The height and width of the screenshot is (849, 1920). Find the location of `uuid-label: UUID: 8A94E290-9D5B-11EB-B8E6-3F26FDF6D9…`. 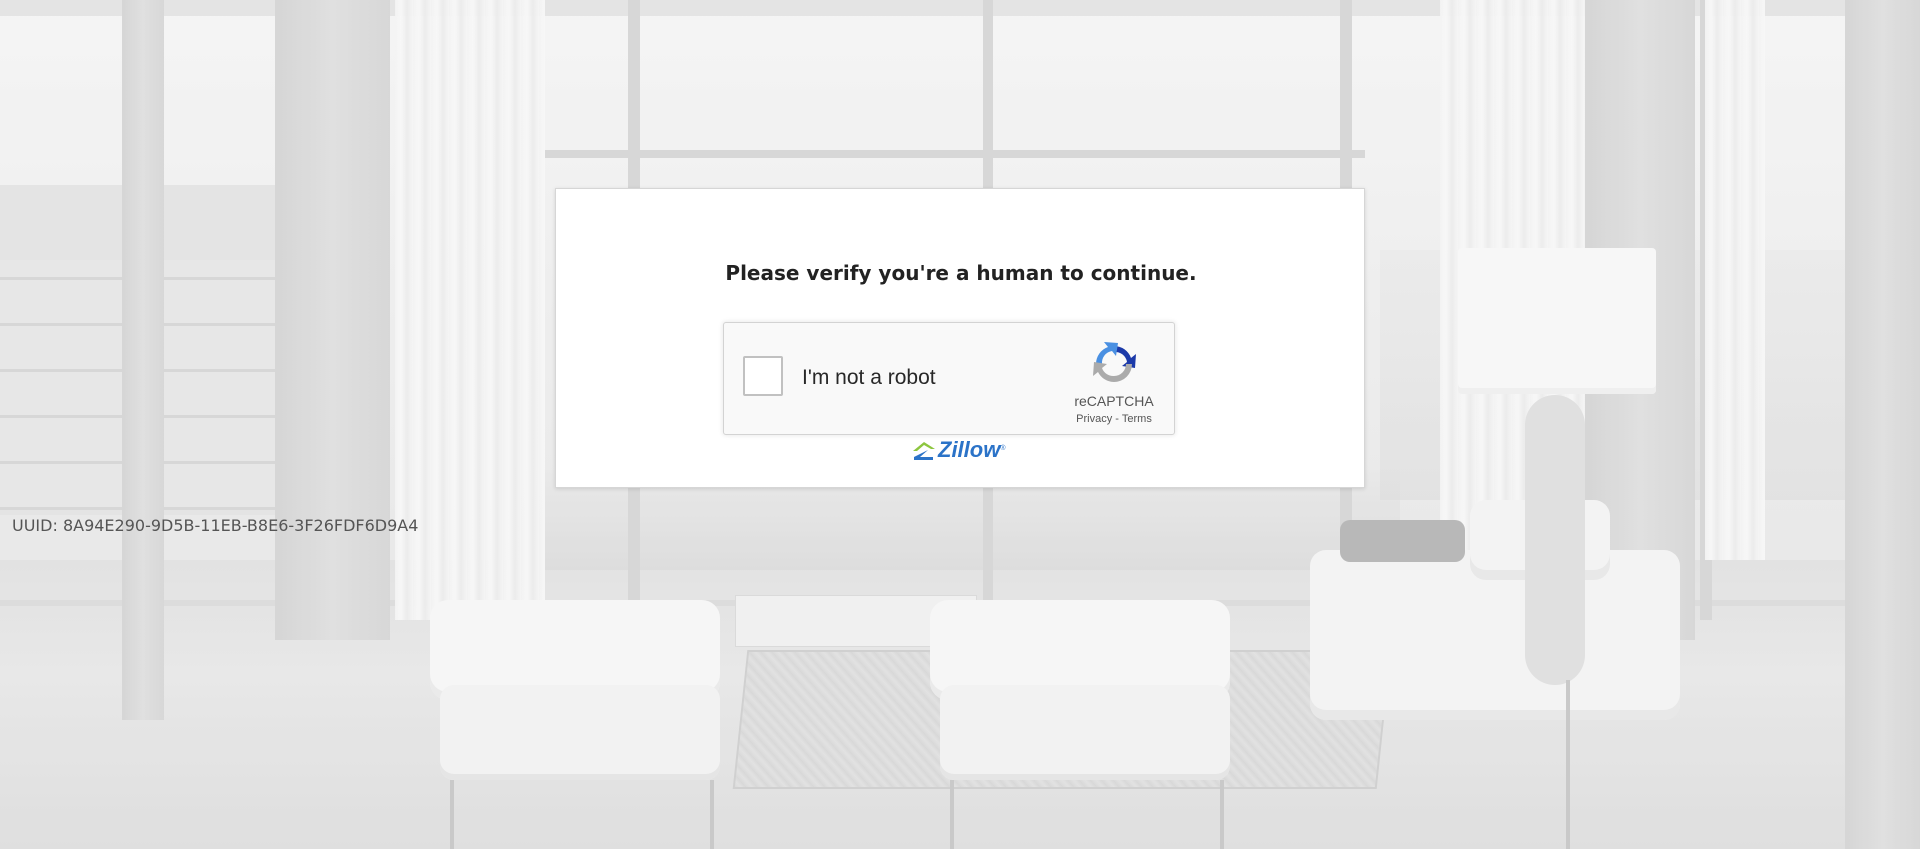

uuid-label: UUID: 8A94E290-9D5B-11EB-B8E6-3F26FDF6D9… is located at coordinates (215, 525).